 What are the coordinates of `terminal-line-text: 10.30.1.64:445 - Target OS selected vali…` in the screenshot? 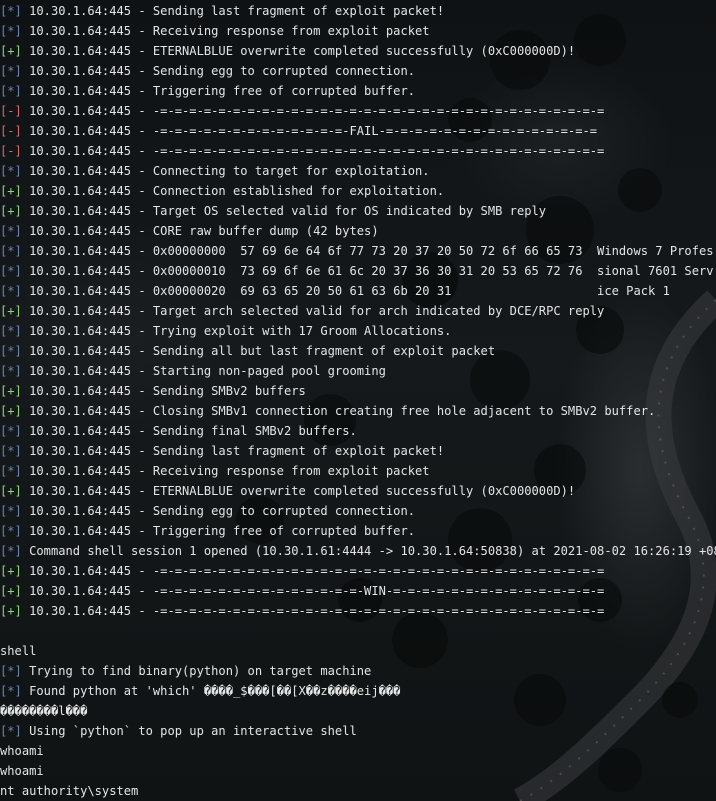 It's located at (284, 211).